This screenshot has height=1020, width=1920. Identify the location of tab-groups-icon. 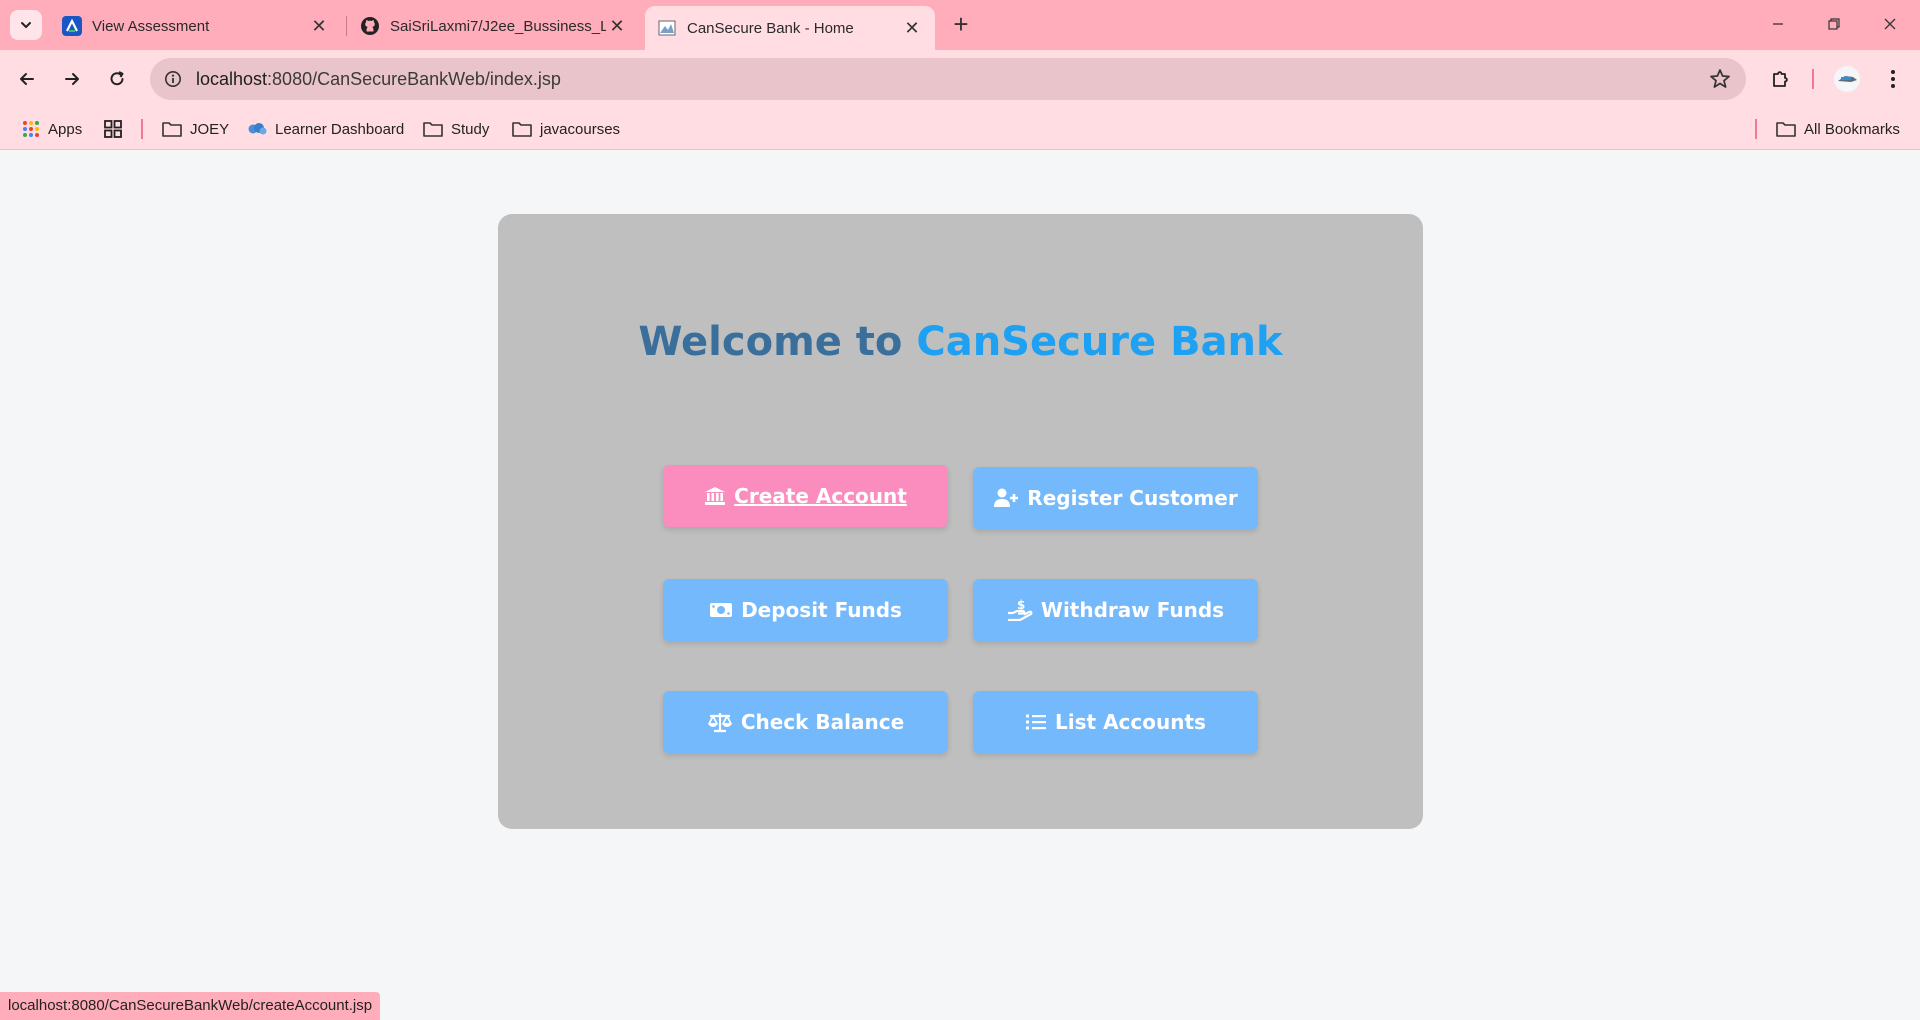
(113, 129).